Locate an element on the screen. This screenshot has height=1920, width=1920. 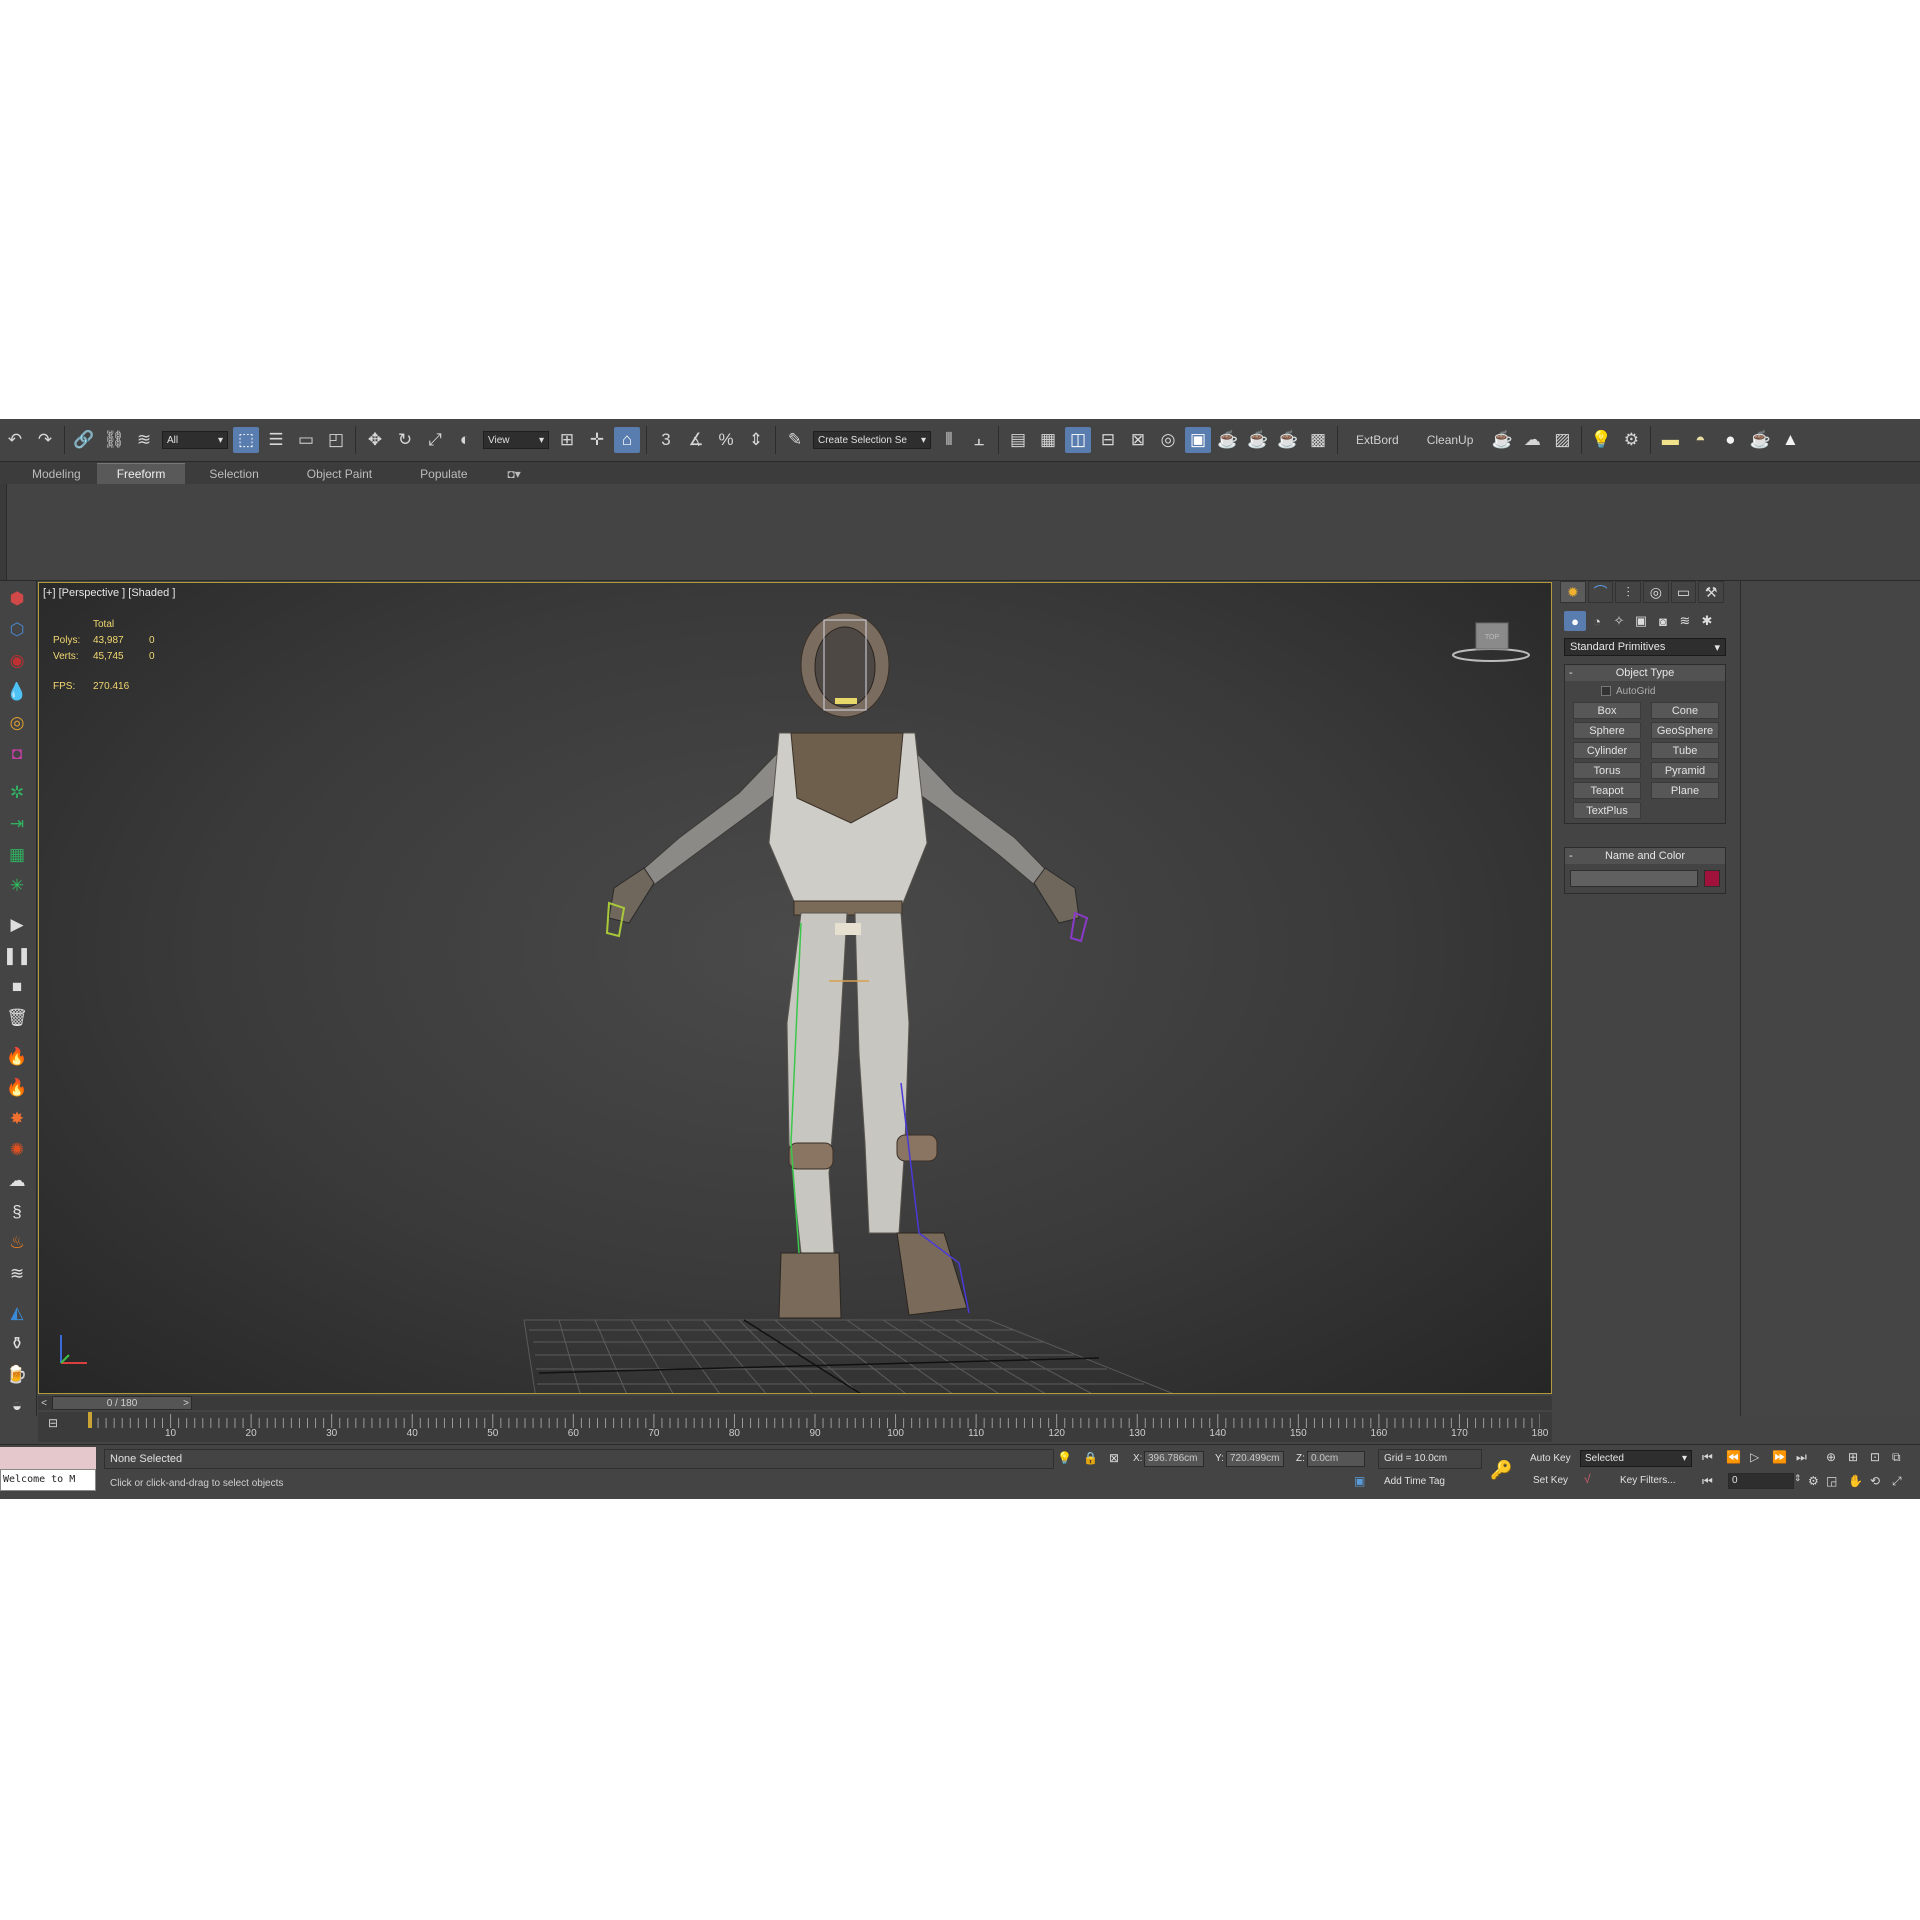
cylinder-button: Cylinder is located at coordinates (1607, 750).